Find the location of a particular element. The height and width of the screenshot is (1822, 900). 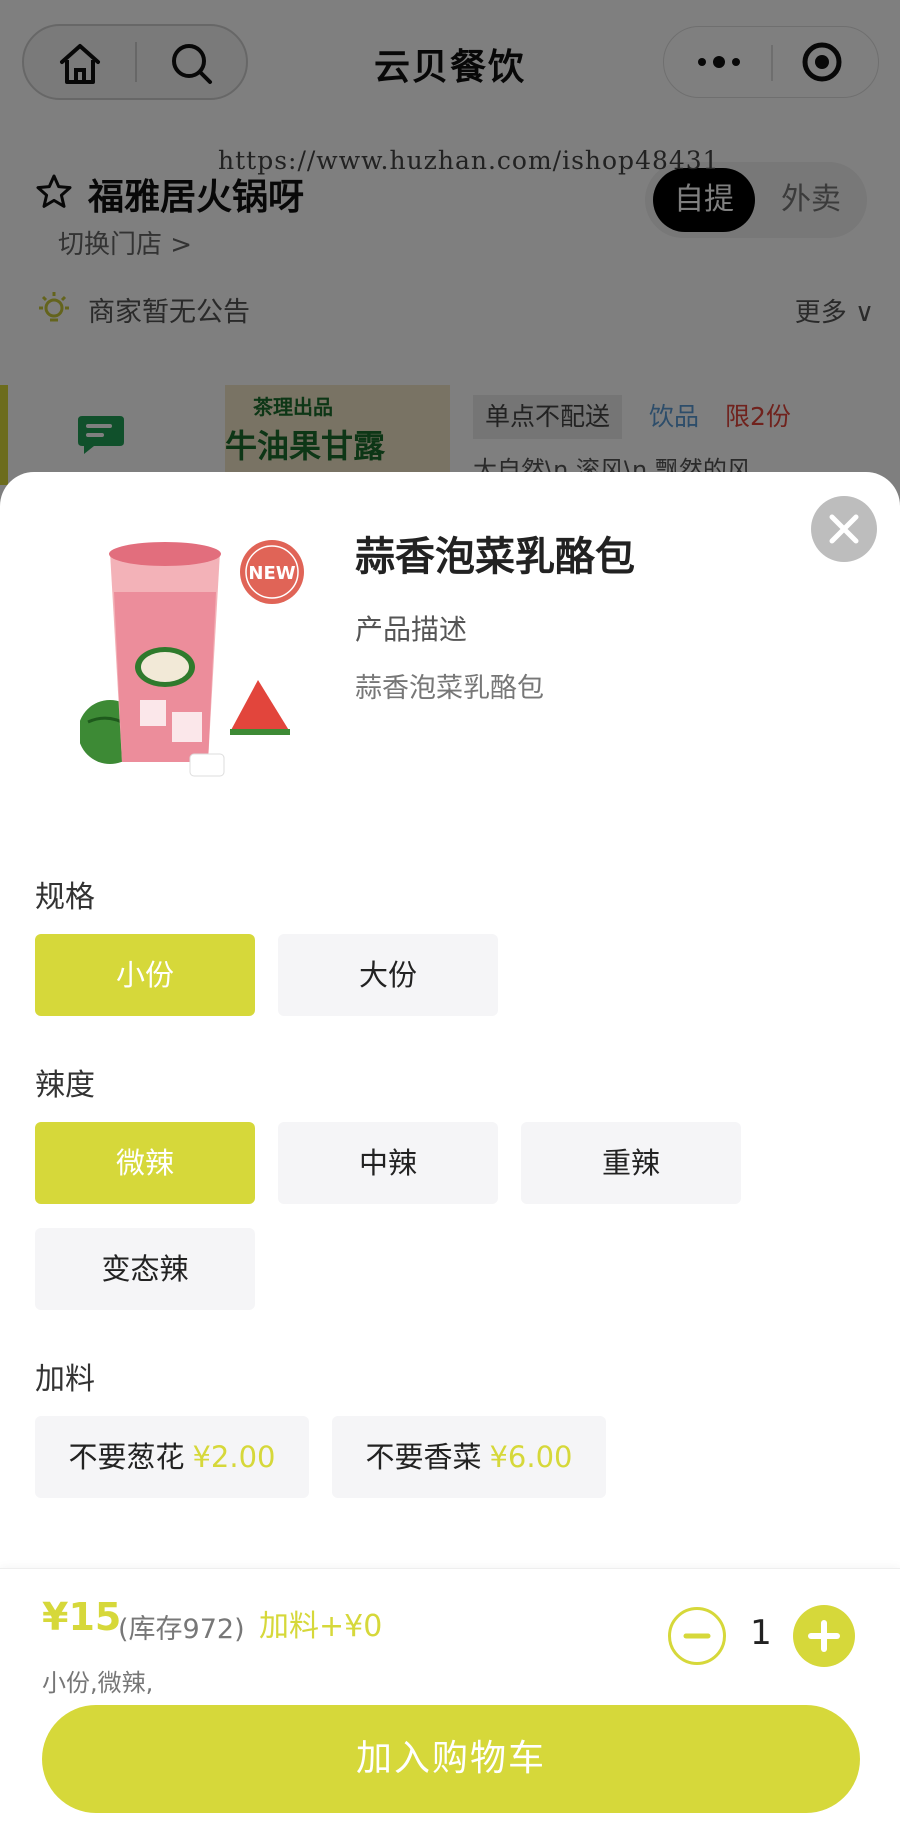

spec-group-title: 规格 is located at coordinates (65, 897).